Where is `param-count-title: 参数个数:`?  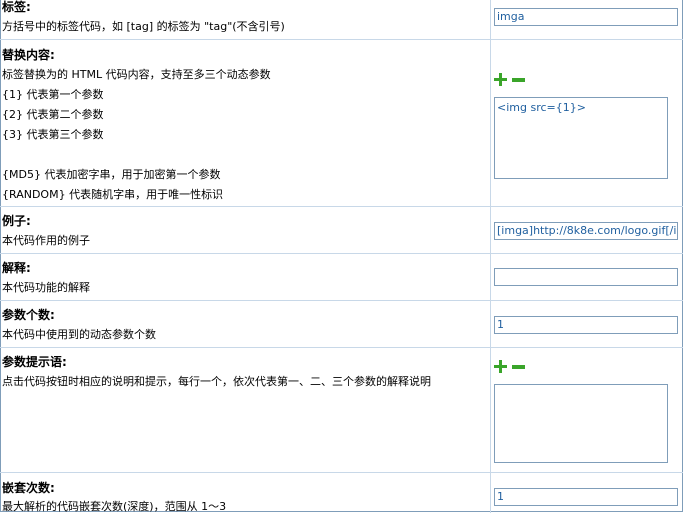 param-count-title: 参数个数: is located at coordinates (28, 315).